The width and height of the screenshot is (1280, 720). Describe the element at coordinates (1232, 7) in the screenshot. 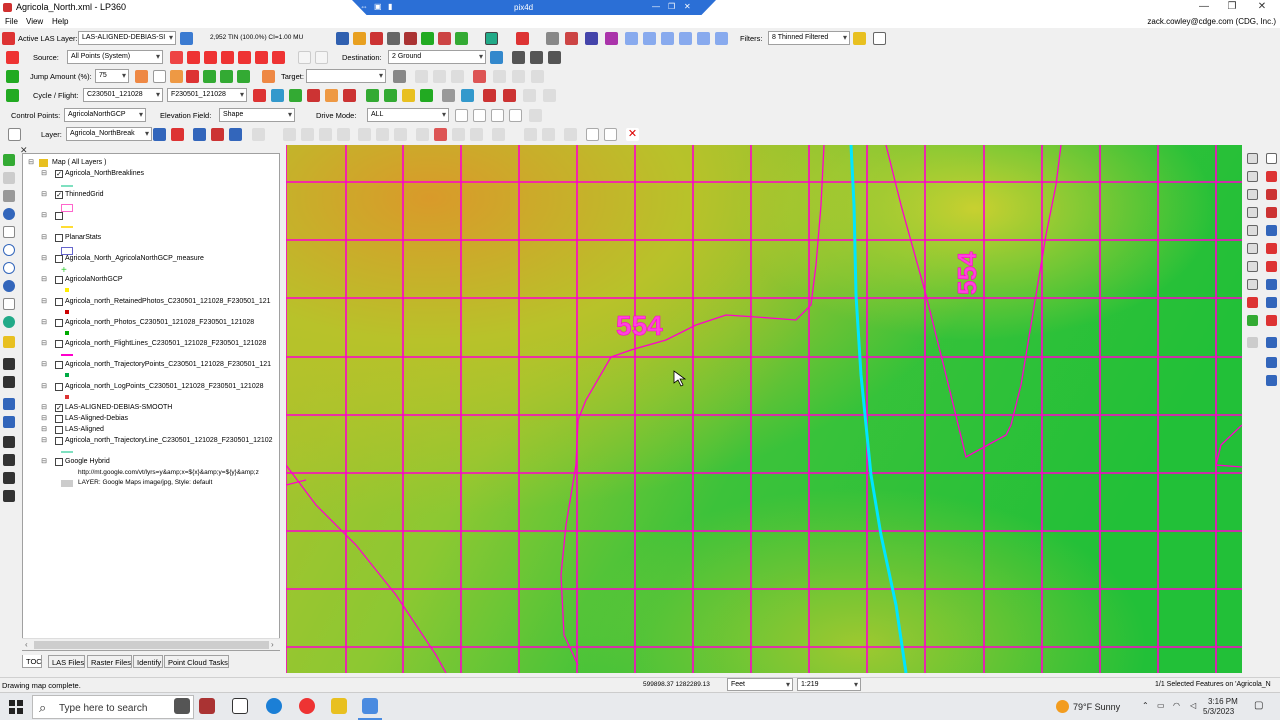

I see `maximize-icon: ❐` at that location.